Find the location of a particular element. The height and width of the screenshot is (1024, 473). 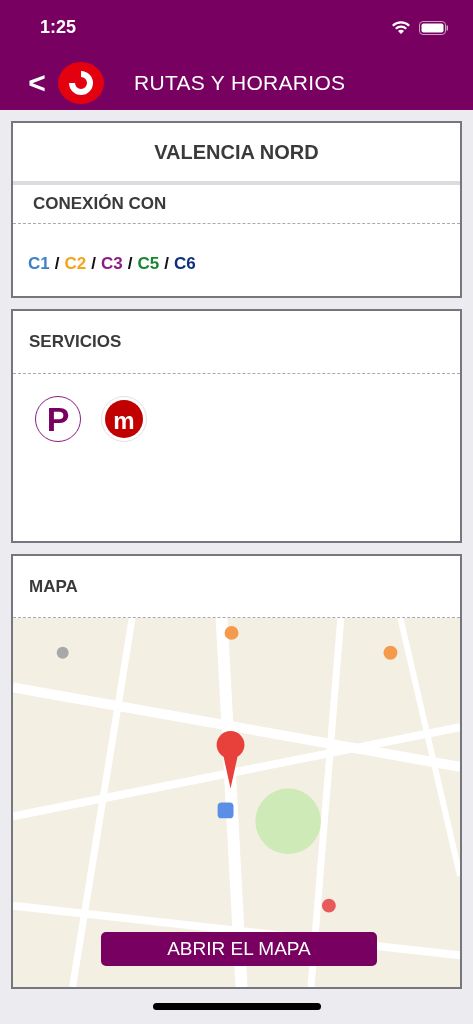

open-map-button: ABRIR EL MAPA is located at coordinates (239, 949).